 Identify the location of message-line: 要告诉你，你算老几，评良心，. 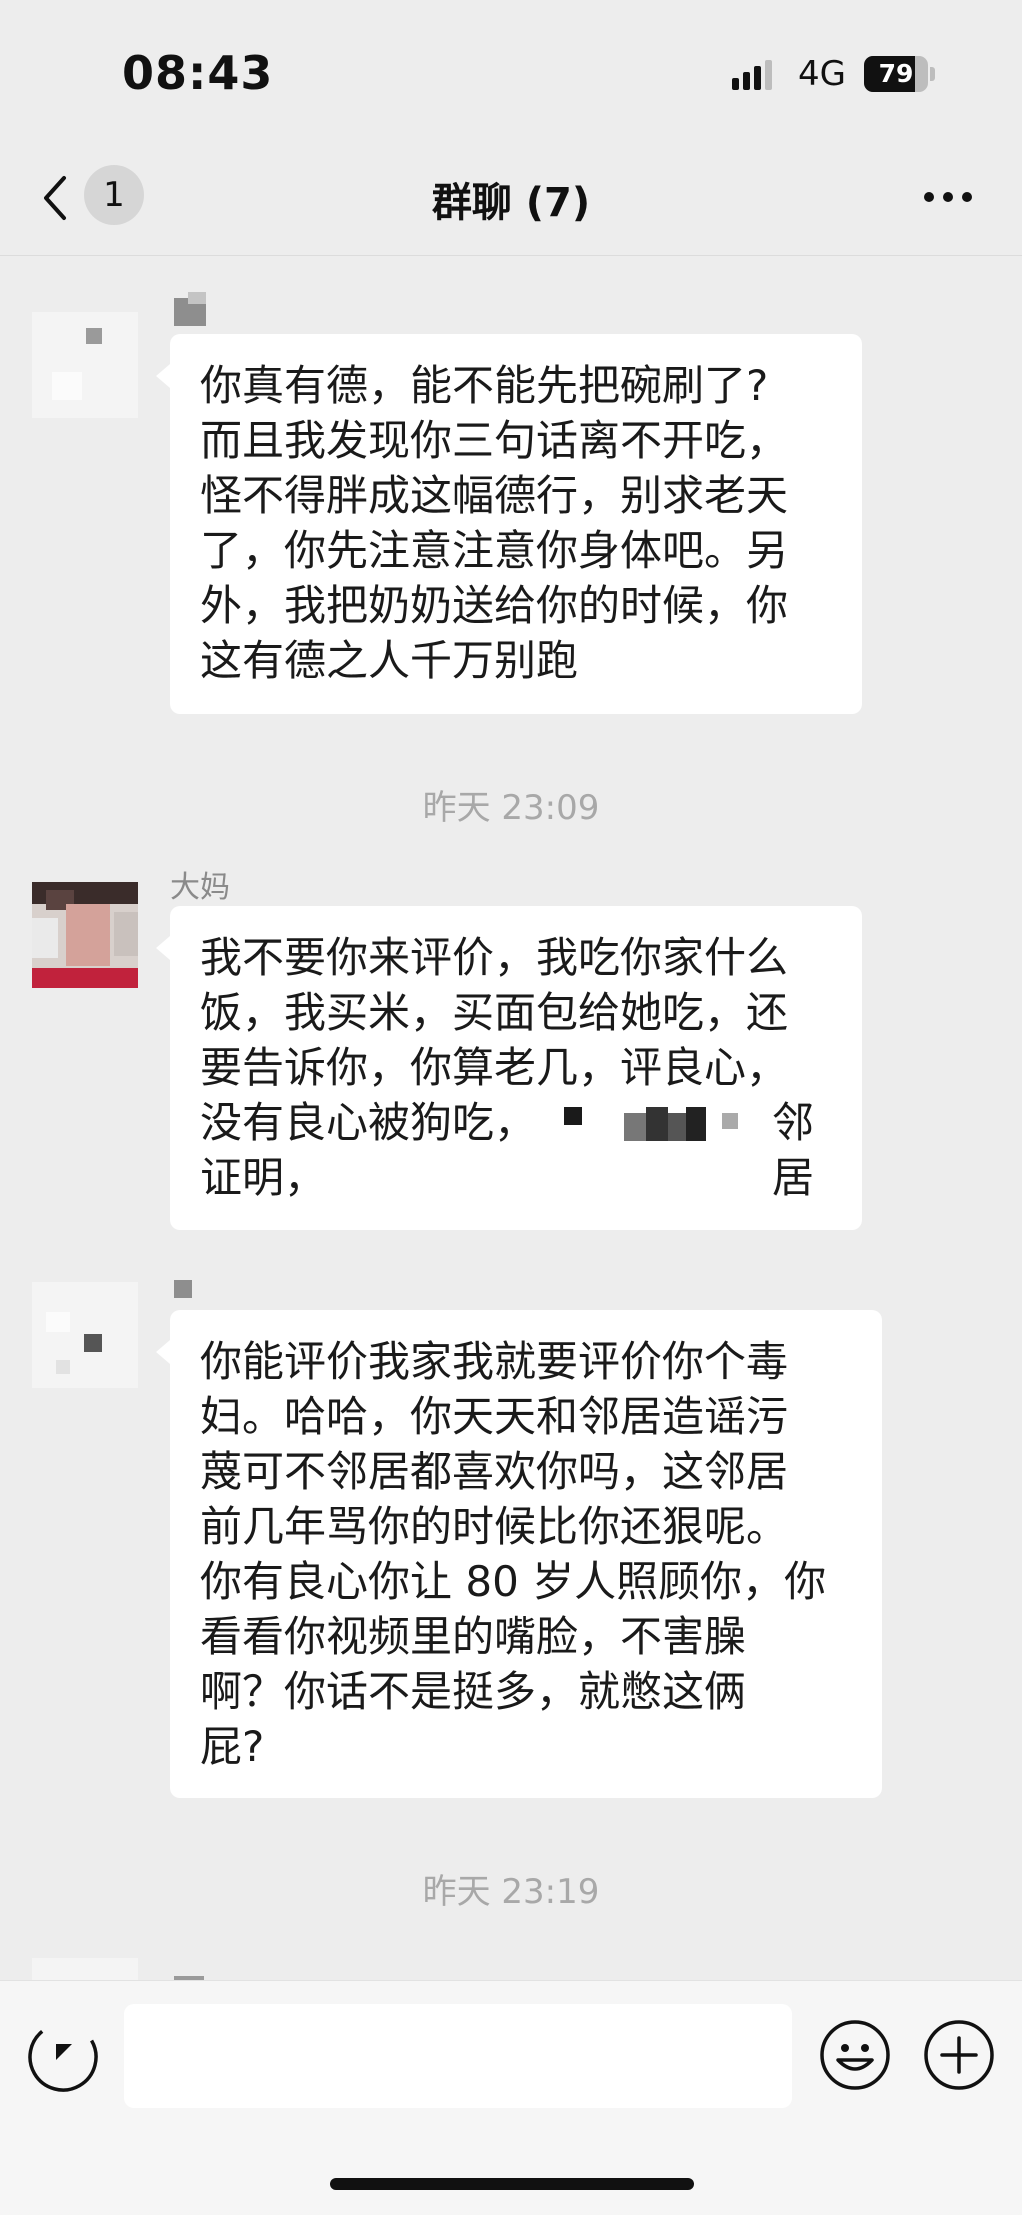
(494, 1067).